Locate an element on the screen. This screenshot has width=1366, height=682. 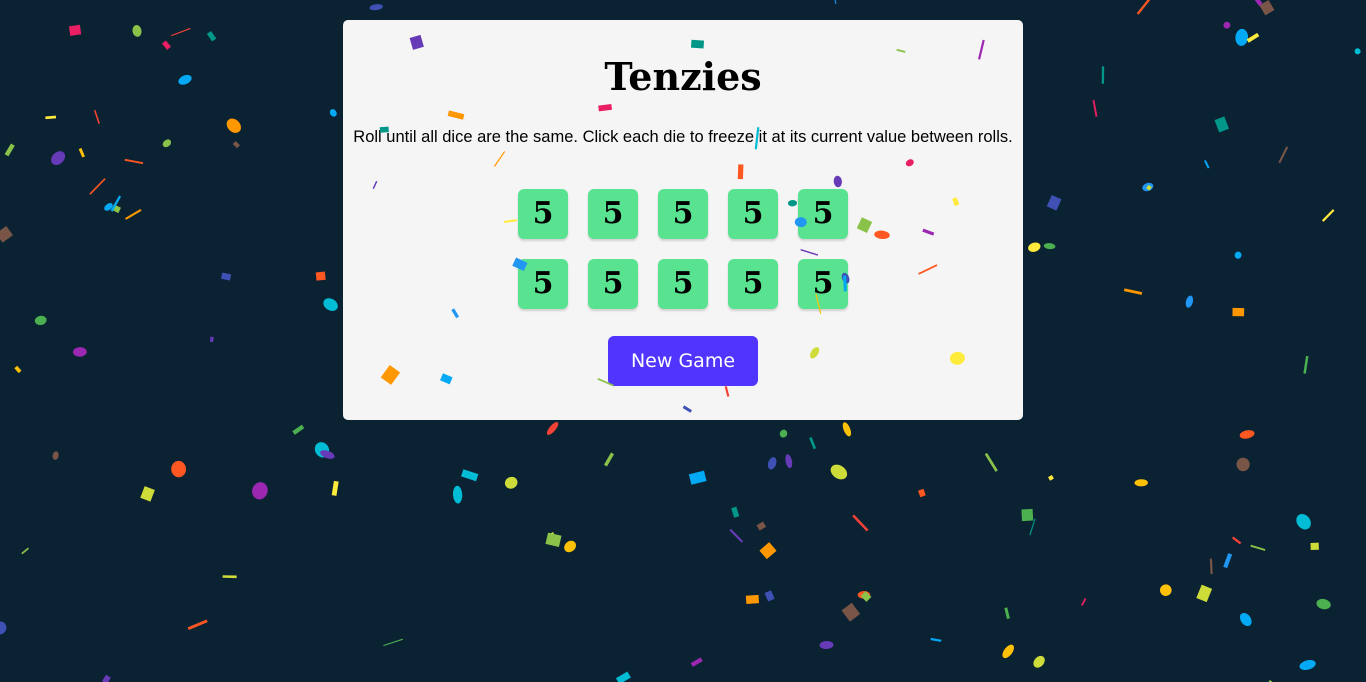
die-1: 5 is located at coordinates (543, 214).